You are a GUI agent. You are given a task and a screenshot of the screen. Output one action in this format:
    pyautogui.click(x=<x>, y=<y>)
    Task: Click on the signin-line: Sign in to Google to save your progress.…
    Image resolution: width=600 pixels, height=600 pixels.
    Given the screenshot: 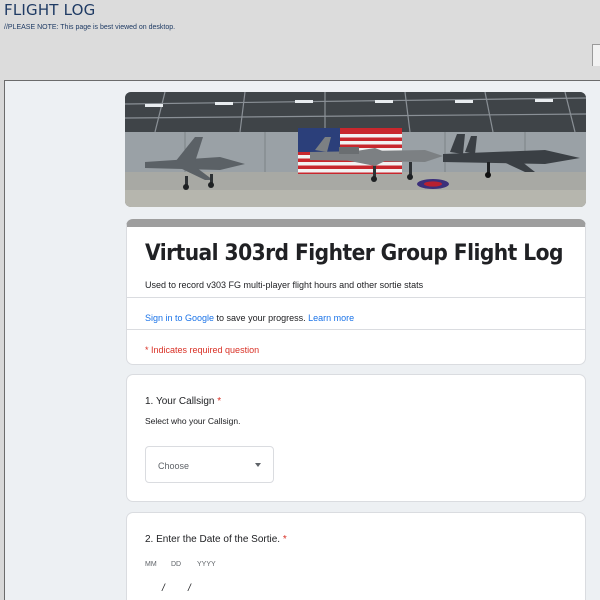 What is the action you would take?
    pyautogui.click(x=249, y=318)
    